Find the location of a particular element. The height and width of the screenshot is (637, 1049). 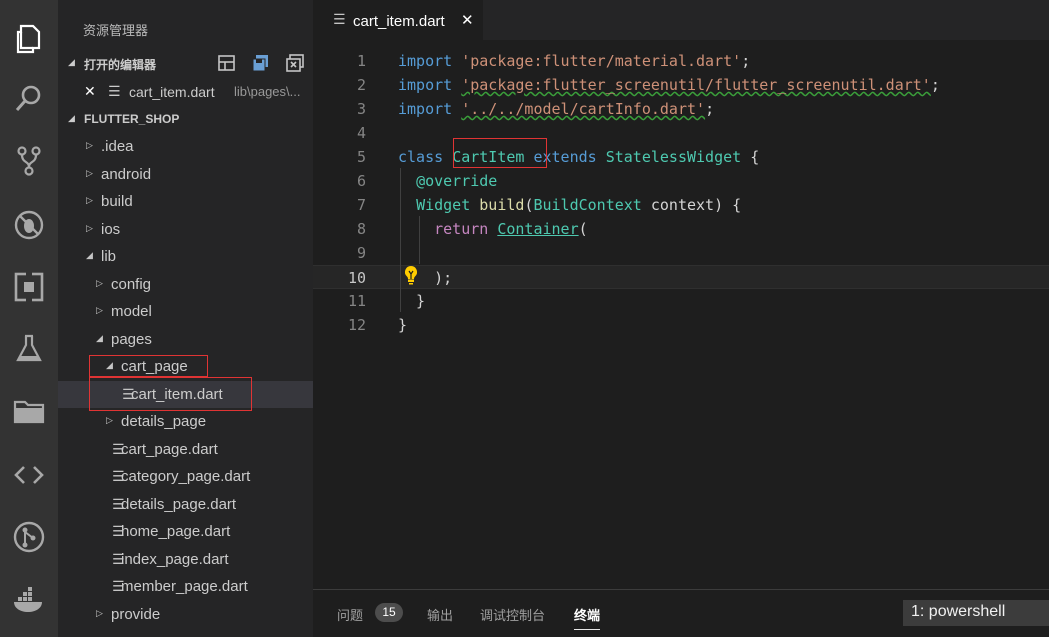

tree-folder: ▷ ios is located at coordinates (185, 229).